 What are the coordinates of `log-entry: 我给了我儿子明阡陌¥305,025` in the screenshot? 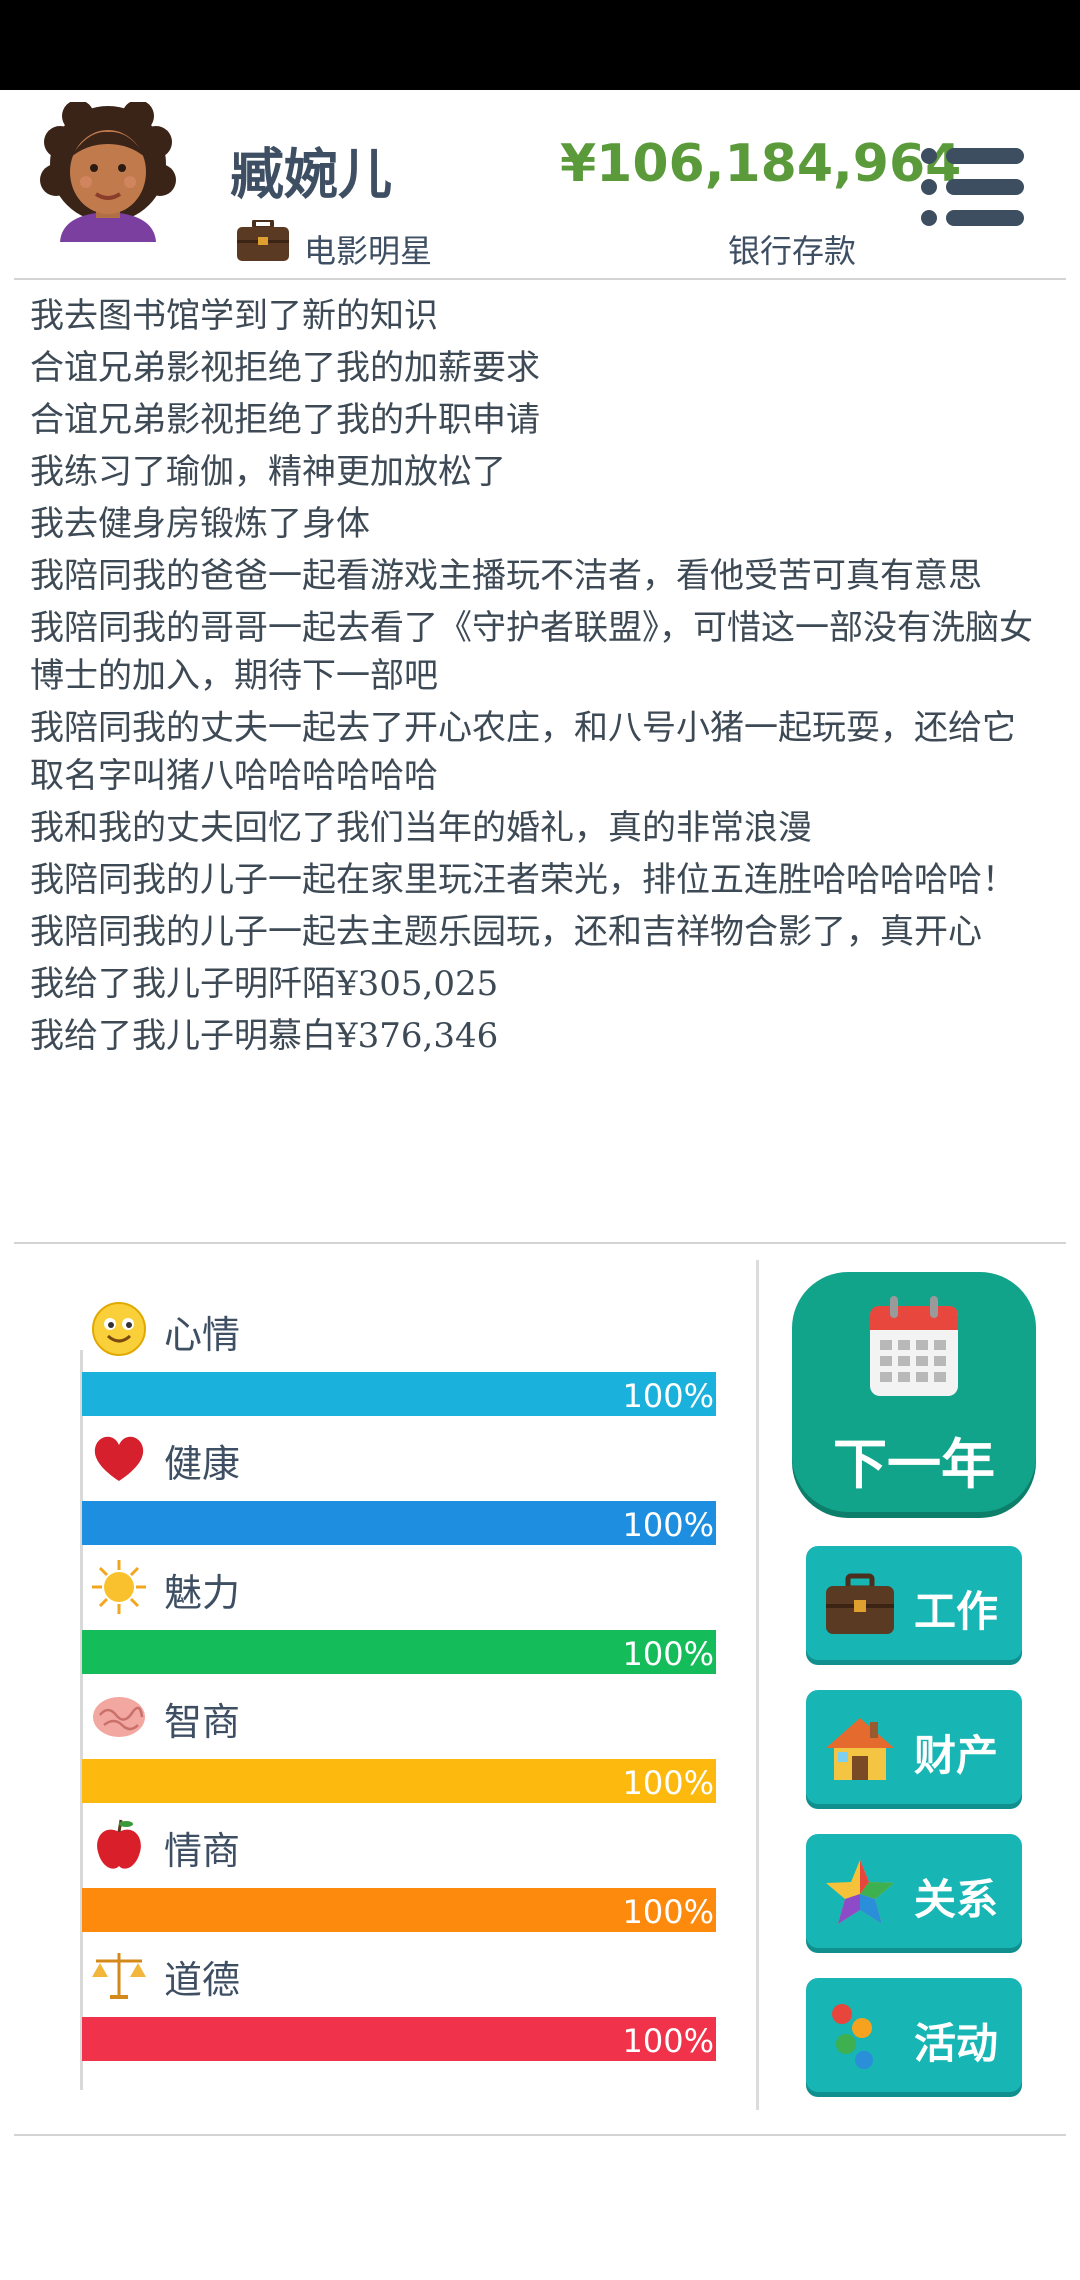 It's located at (264, 984).